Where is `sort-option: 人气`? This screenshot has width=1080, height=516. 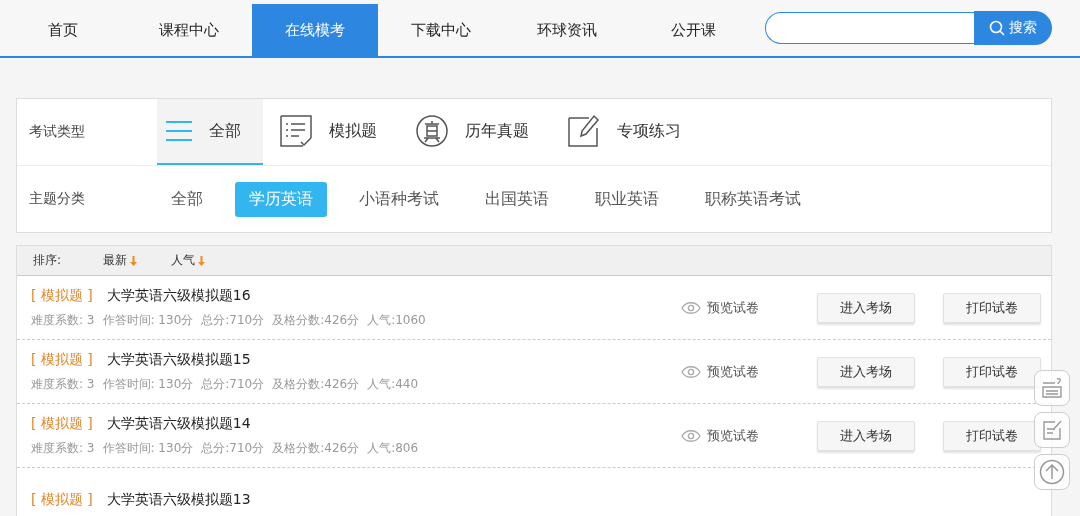
sort-option: 人气 is located at coordinates (188, 260).